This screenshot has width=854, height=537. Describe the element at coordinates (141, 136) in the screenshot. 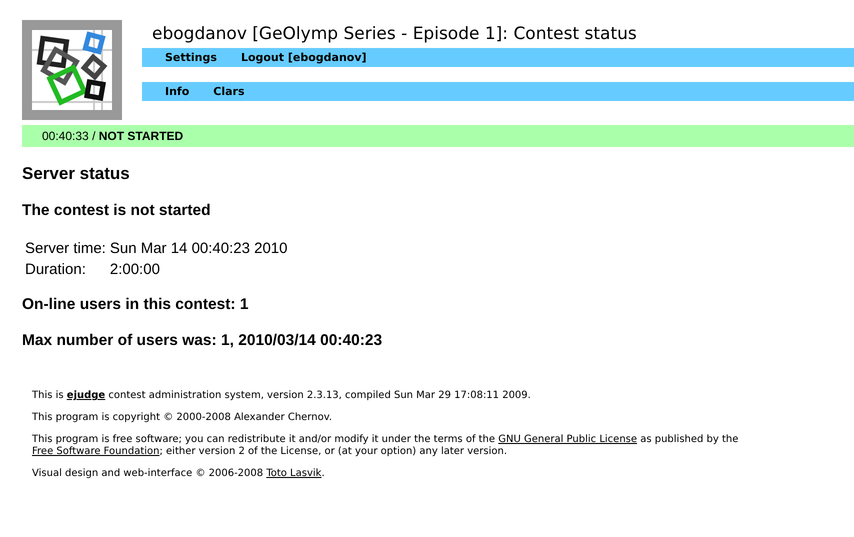

I see `status-state: NOT STARTED` at that location.